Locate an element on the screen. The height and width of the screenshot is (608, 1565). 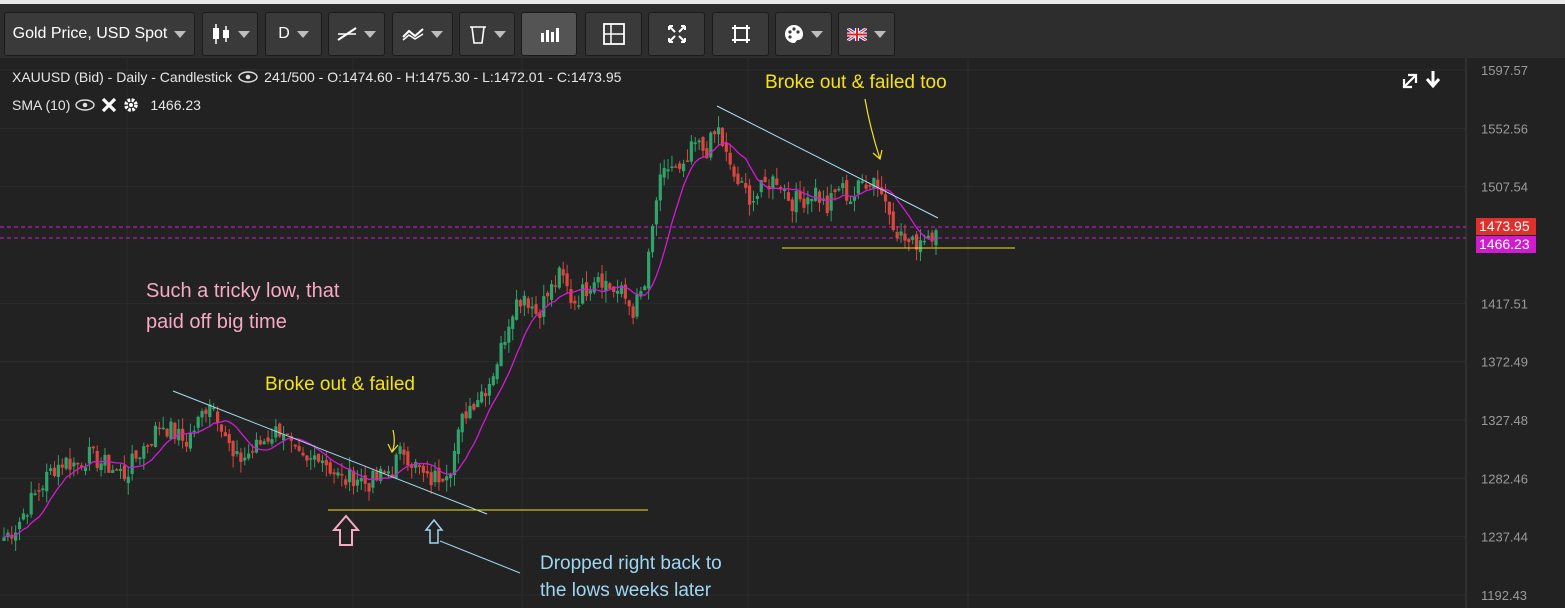
candlestick-icon is located at coordinates (220, 34).